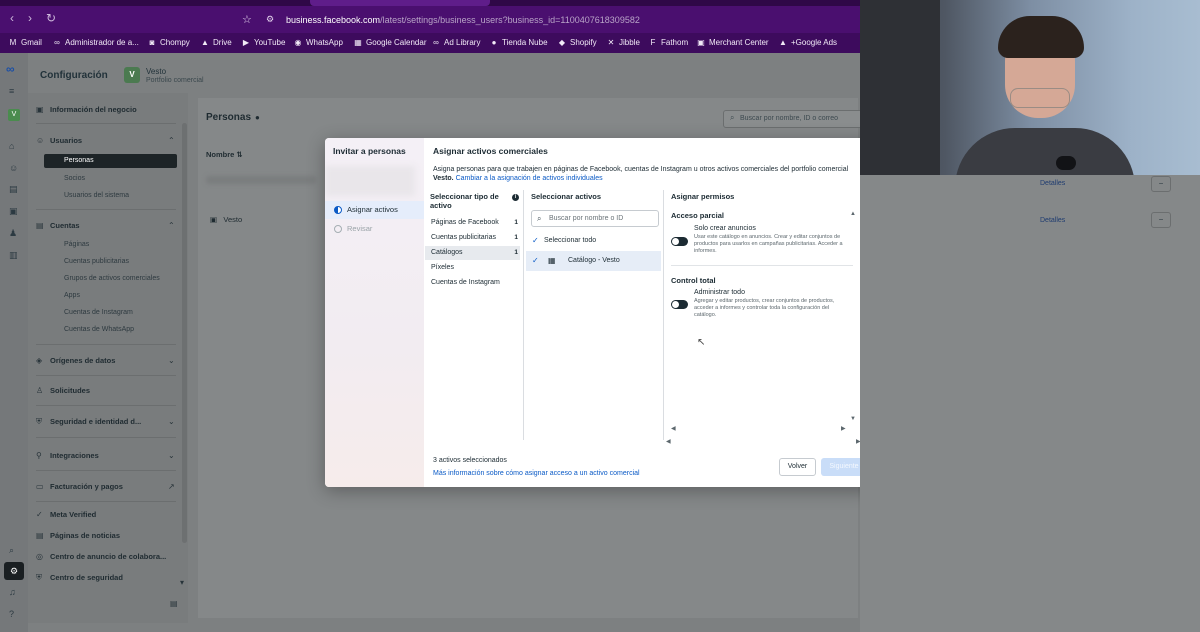  I want to click on business-name: Vesto, so click(156, 71).